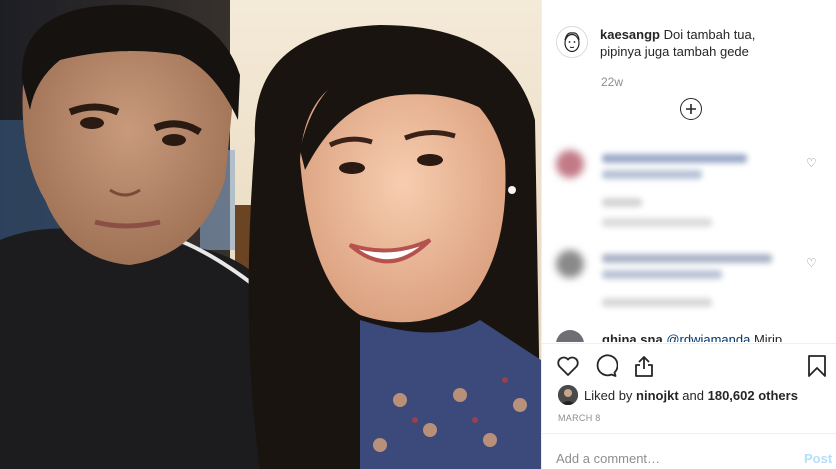  What do you see at coordinates (630, 34) in the screenshot?
I see `caption-username: kaesangp` at bounding box center [630, 34].